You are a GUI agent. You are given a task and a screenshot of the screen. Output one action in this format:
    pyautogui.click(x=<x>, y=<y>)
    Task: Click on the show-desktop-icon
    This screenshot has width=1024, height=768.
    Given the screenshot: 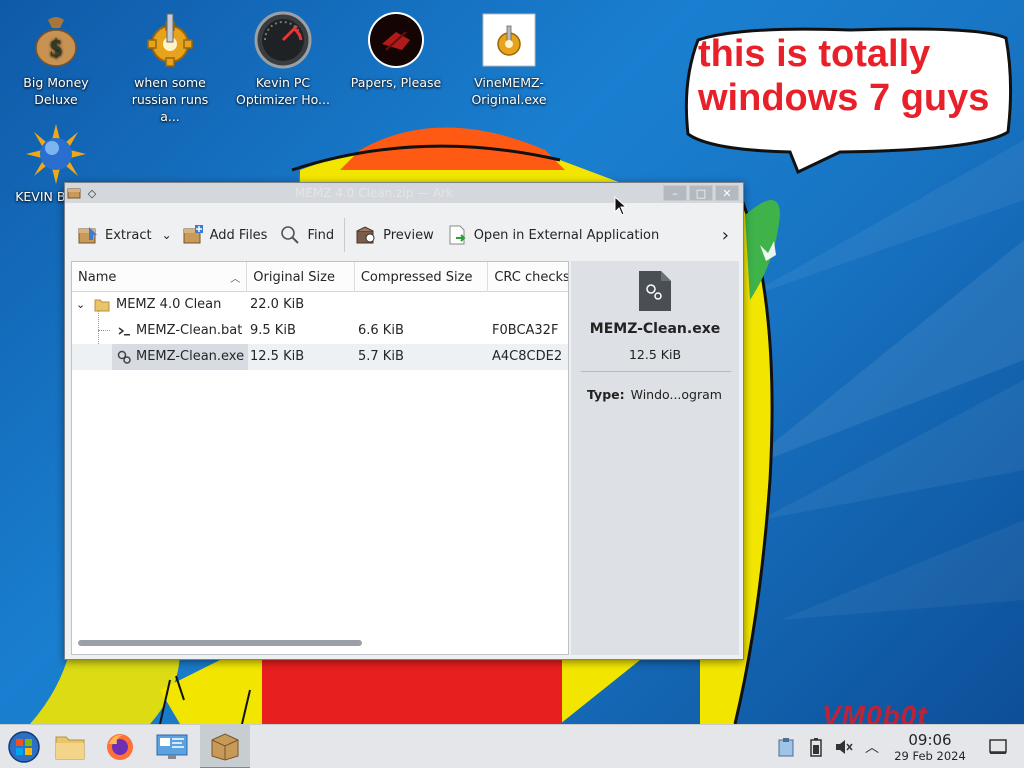 What is the action you would take?
    pyautogui.click(x=998, y=746)
    